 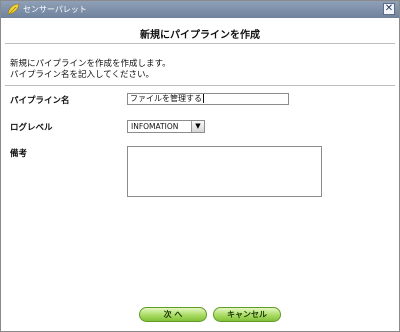 What do you see at coordinates (31, 128) in the screenshot?
I see `log-level-label: ログレベル` at bounding box center [31, 128].